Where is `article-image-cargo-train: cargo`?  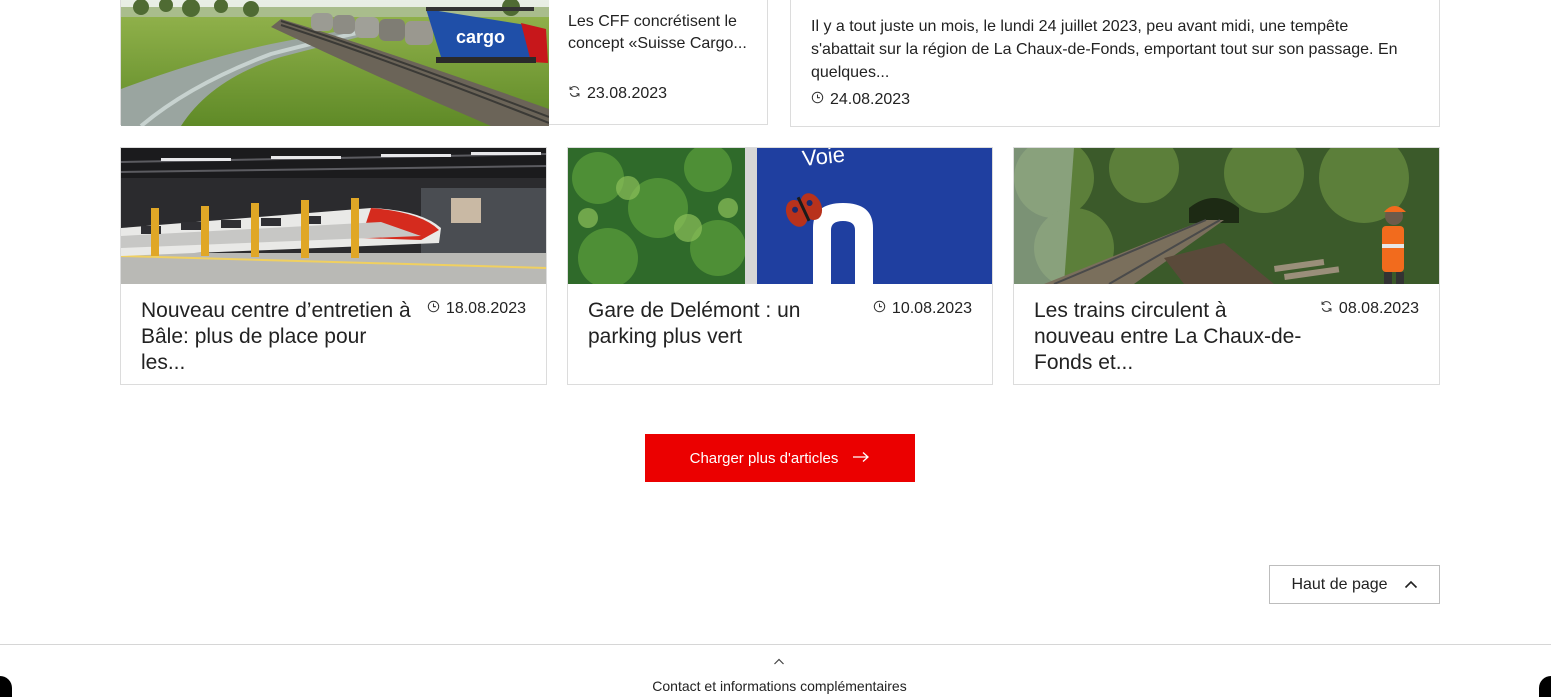
article-image-cargo-train: cargo is located at coordinates (335, 63).